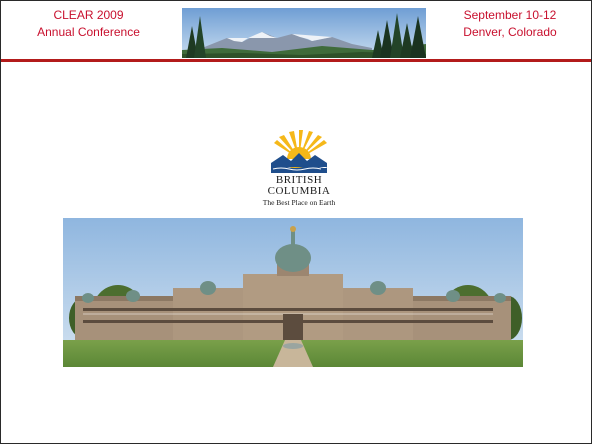 This screenshot has height=444, width=592. Describe the element at coordinates (299, 202) in the screenshot. I see `logo-tagline: The Best Place on Earth` at that location.